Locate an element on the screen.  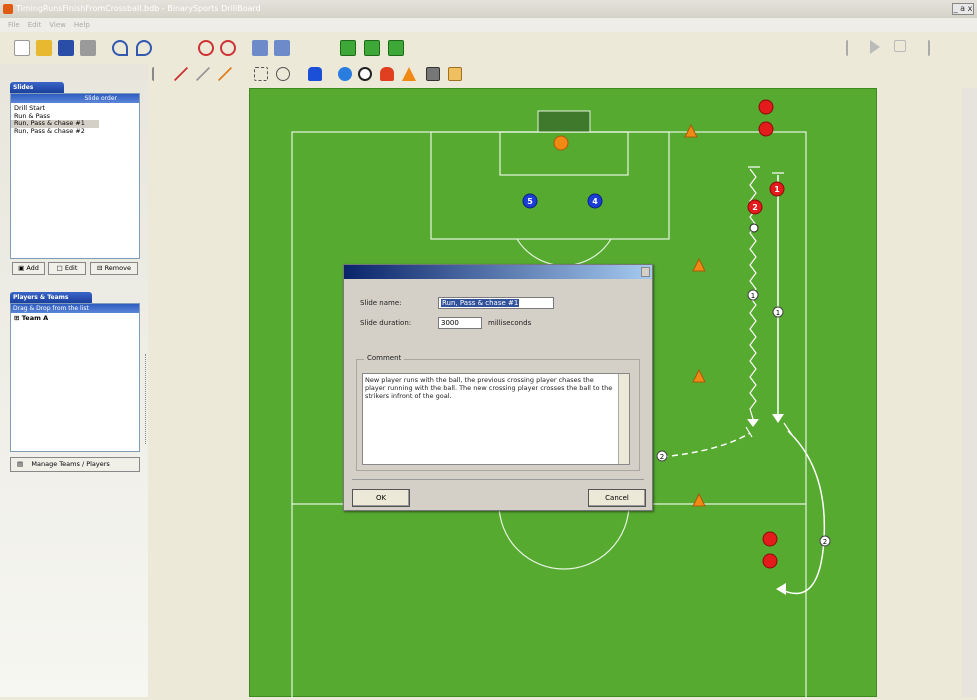
remove-slide-button: ⊟ Remove is located at coordinates (114, 268).